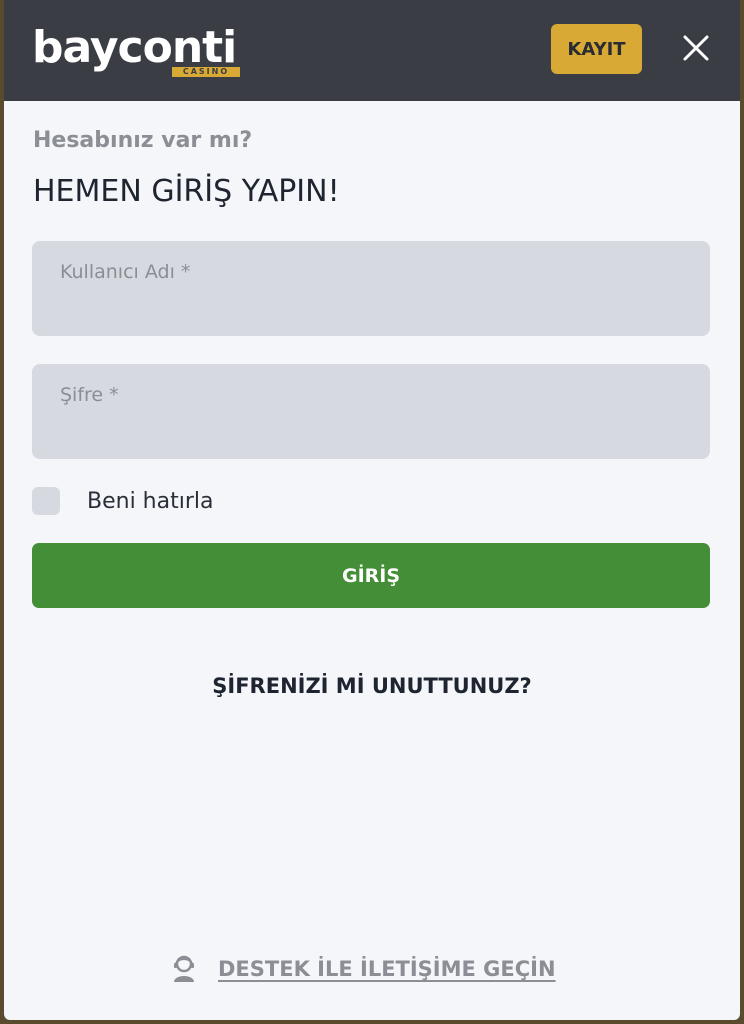 The height and width of the screenshot is (1024, 744). I want to click on remember-me-checkbox, so click(46, 501).